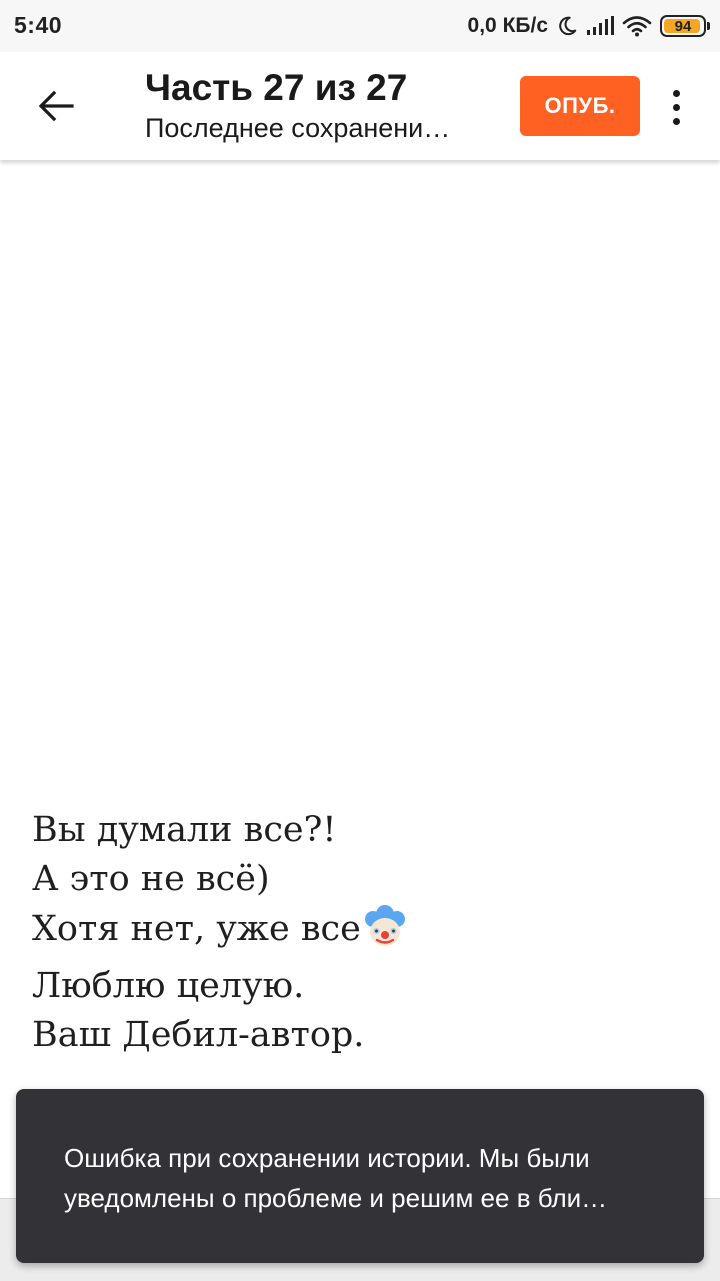  I want to click on status-icons: 0,0 КБ/с 94, so click(588, 26).